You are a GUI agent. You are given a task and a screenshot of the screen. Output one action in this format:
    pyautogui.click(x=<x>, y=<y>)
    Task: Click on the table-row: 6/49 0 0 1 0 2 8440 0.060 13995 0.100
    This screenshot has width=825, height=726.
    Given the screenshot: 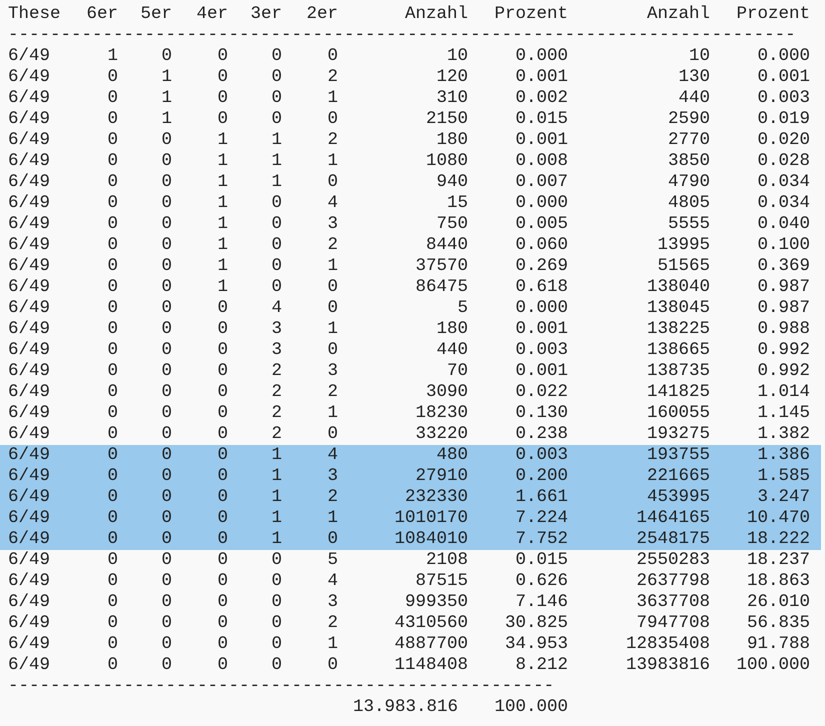 What is the action you would take?
    pyautogui.click(x=410, y=245)
    